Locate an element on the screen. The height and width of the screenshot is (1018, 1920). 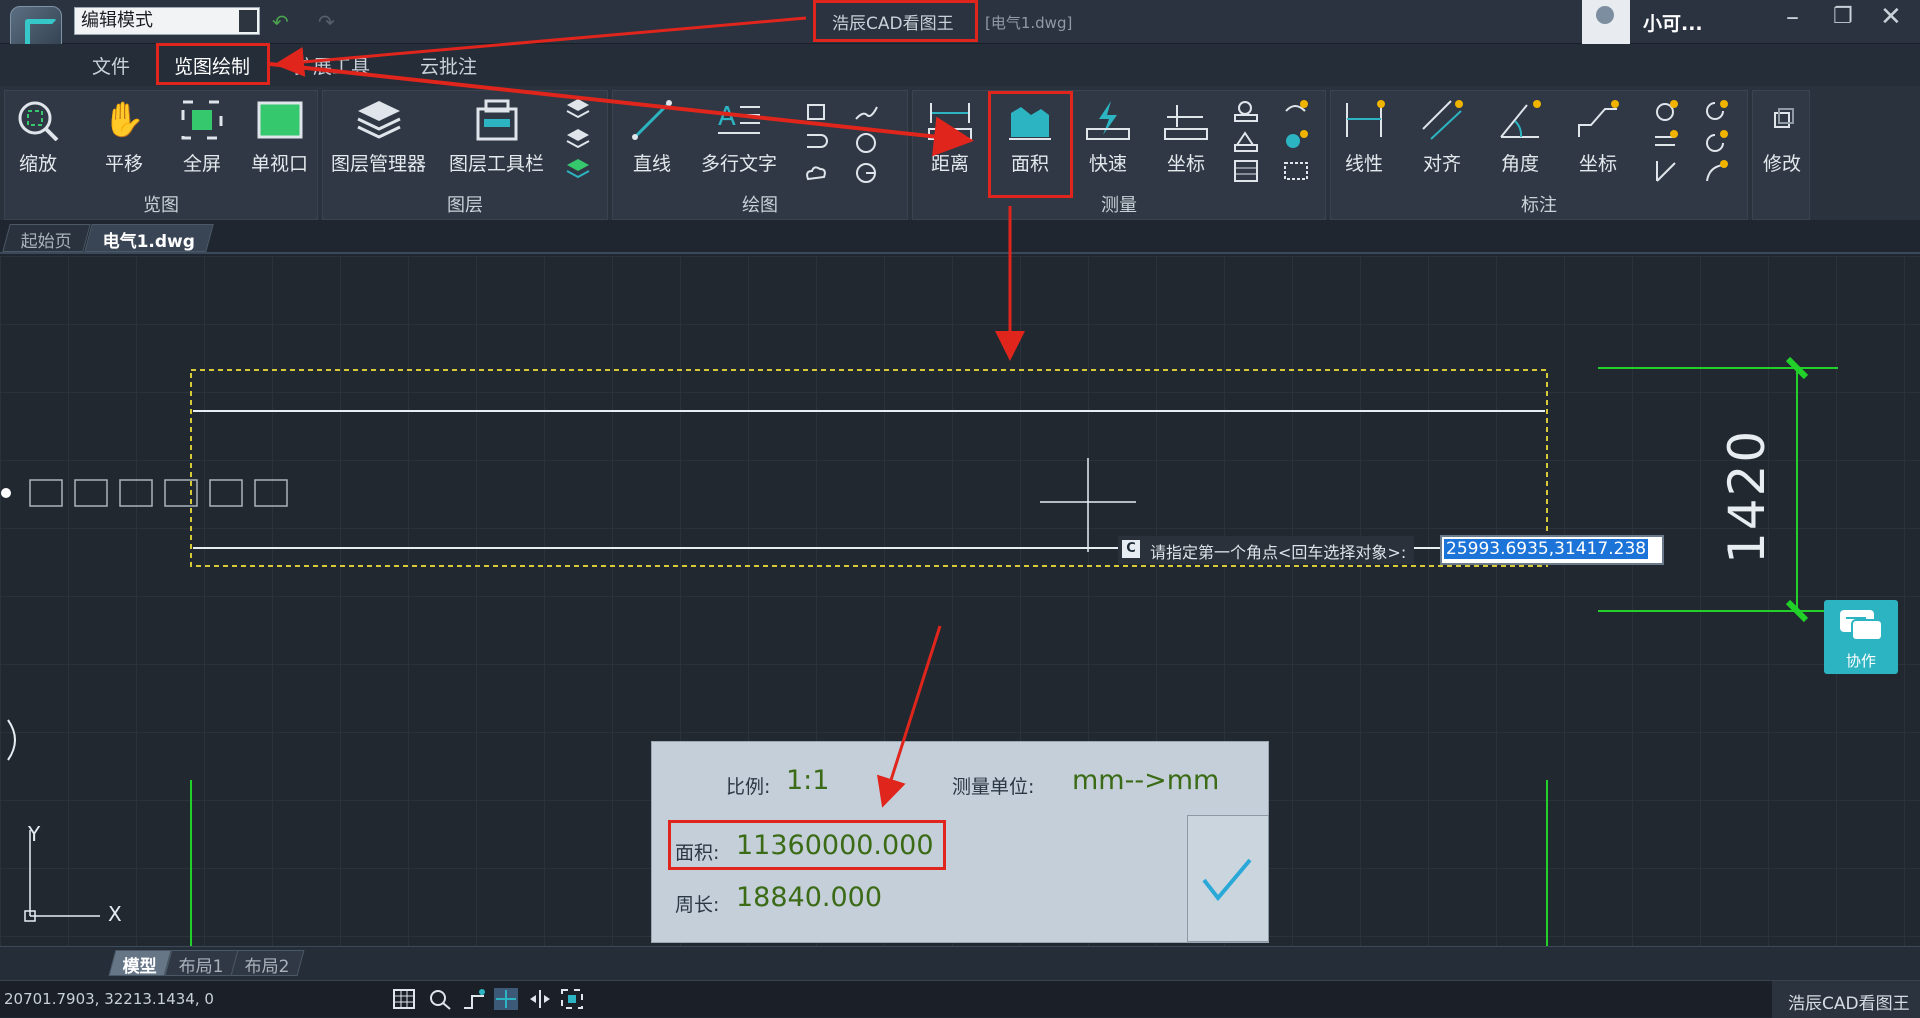
collaborate-button: 协作 is located at coordinates (1861, 637).